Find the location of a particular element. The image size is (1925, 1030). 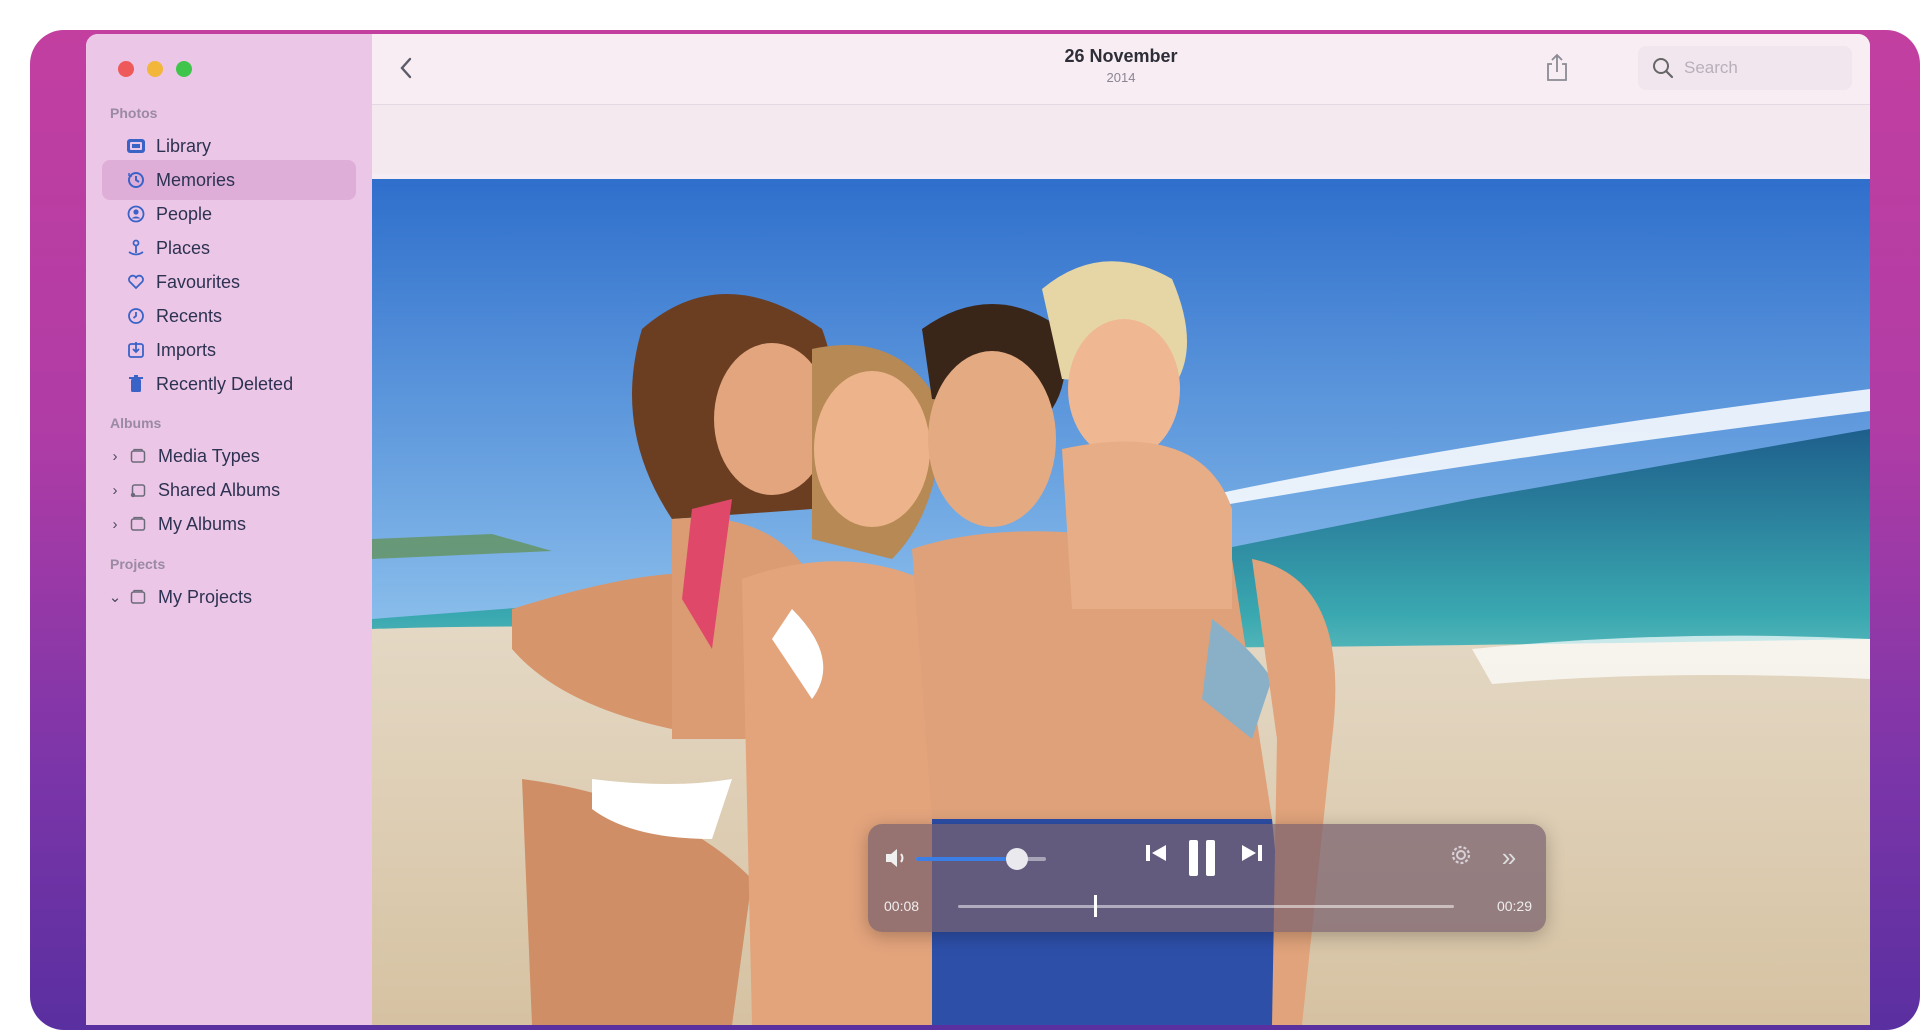

people-icon is located at coordinates (136, 214).